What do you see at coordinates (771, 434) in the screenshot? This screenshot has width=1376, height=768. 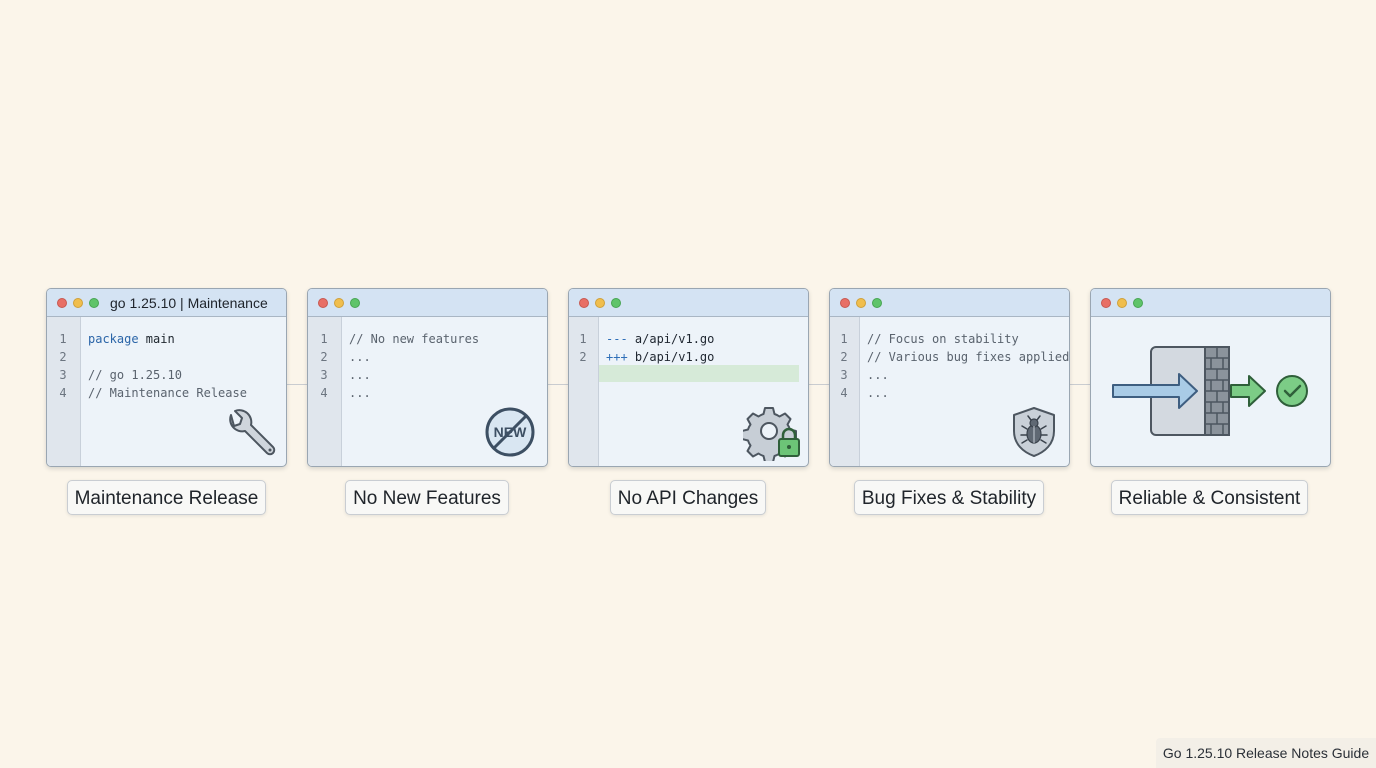 I see `gear-lock-icon` at bounding box center [771, 434].